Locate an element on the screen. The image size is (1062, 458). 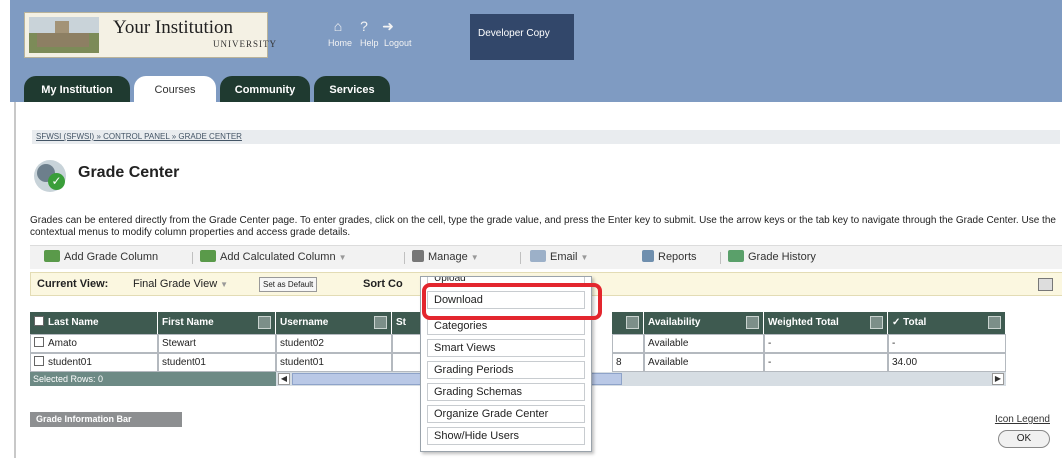
table-cell: student02 is located at coordinates (334, 343).